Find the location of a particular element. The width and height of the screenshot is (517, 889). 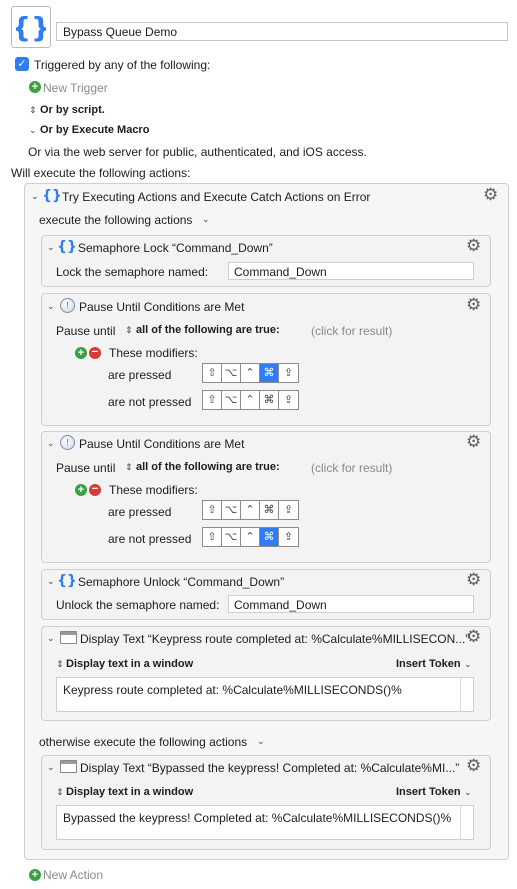

macro-icon: {} is located at coordinates (31, 27).